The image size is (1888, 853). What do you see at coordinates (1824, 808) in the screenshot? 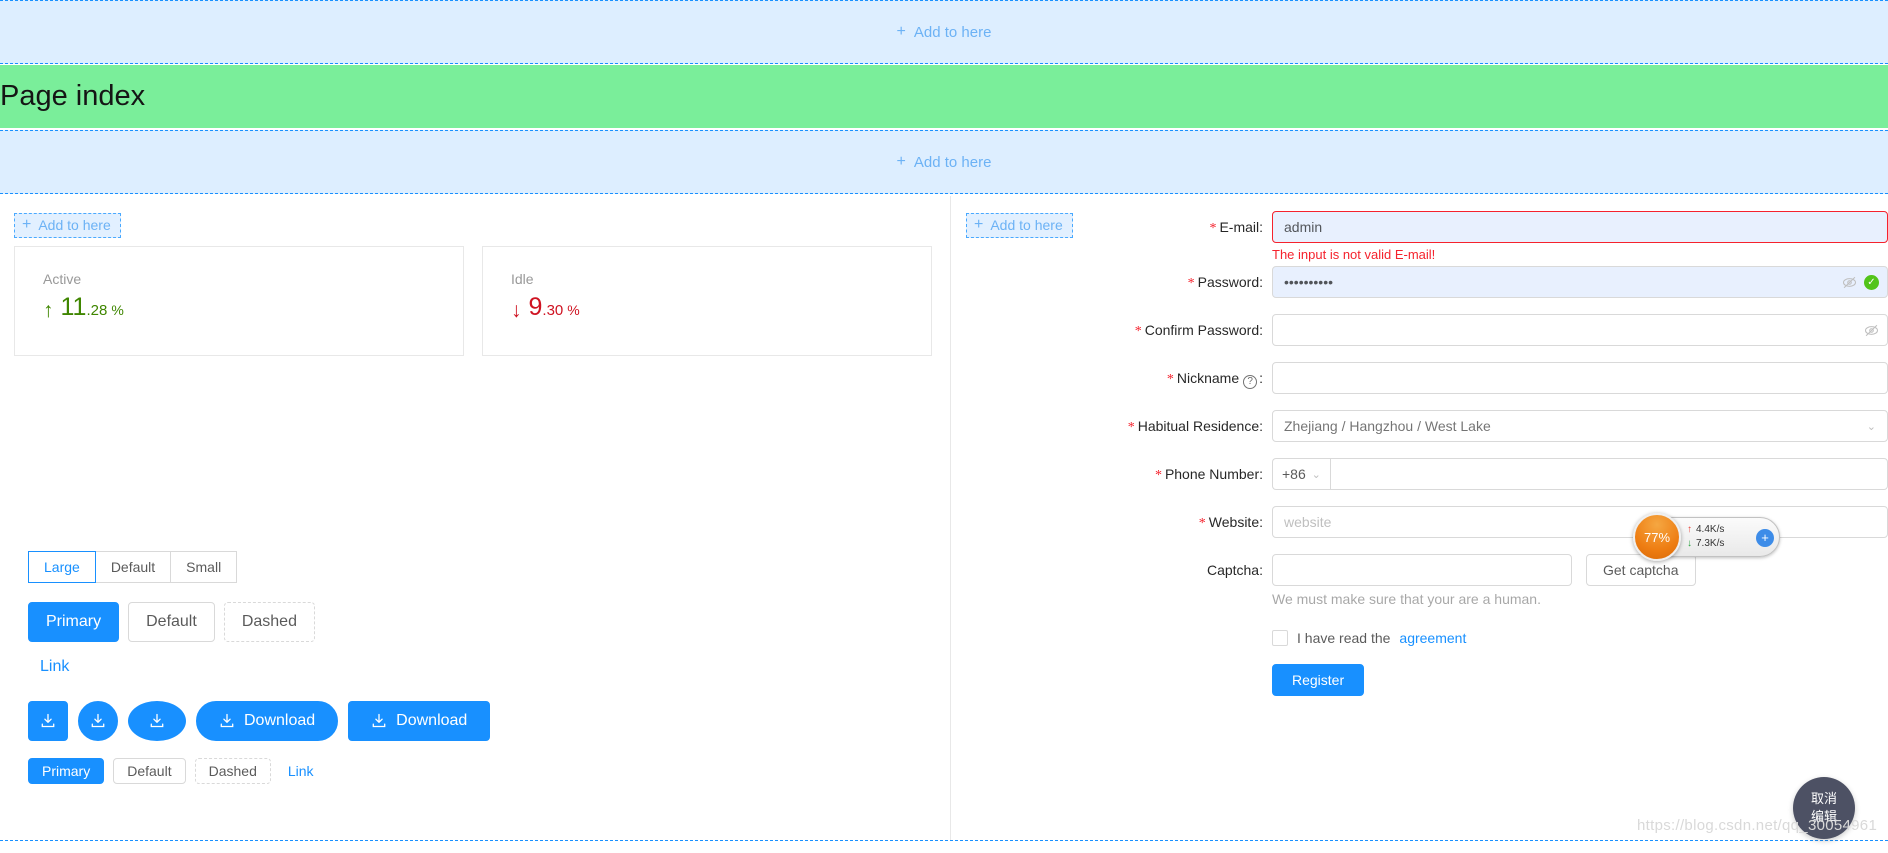
I see `cancel-edit-fab: 取消 编辑` at bounding box center [1824, 808].